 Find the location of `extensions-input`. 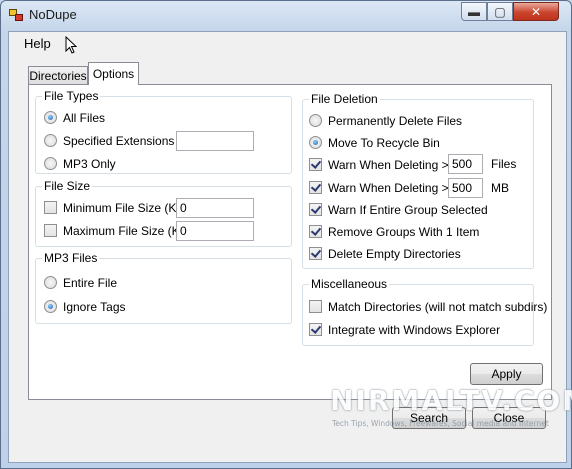

extensions-input is located at coordinates (215, 141).